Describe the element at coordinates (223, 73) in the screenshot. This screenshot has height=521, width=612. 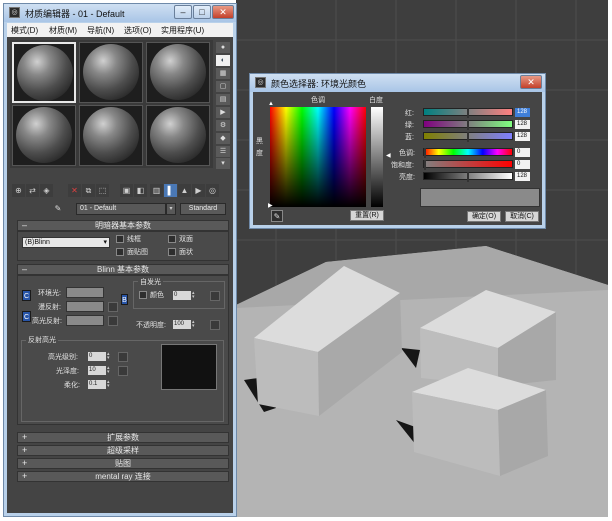
I see `background-icon: ▦` at that location.